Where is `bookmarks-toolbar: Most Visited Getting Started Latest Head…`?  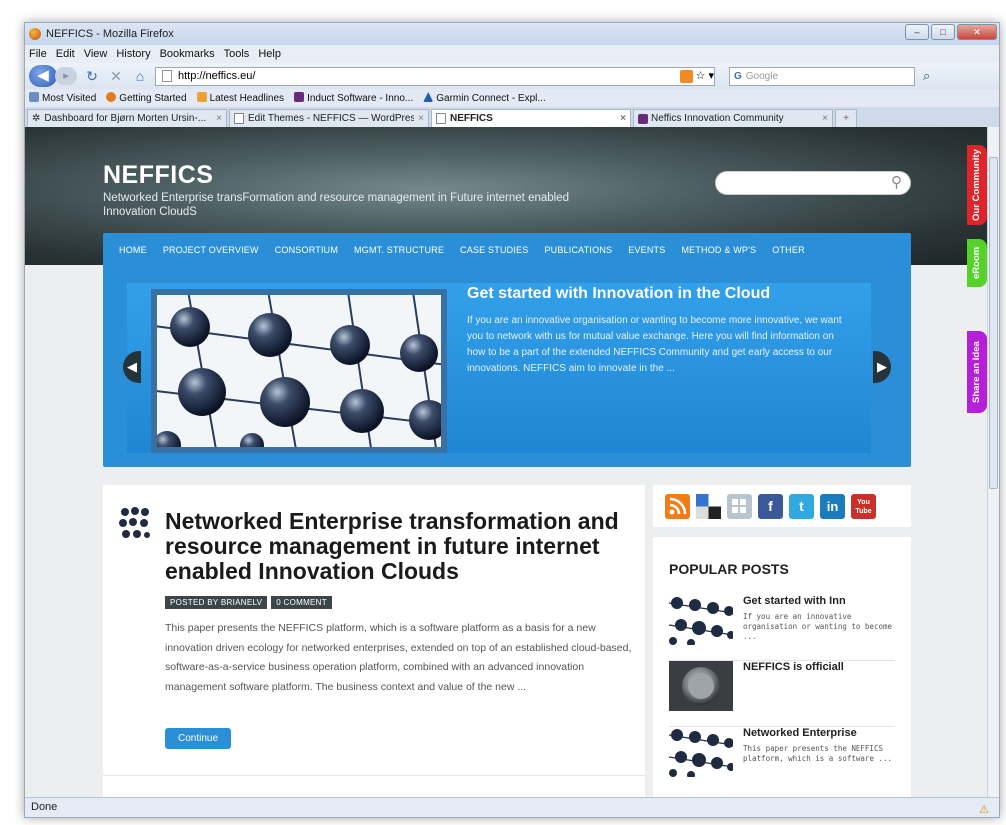 bookmarks-toolbar: Most Visited Getting Started Latest Head… is located at coordinates (512, 98).